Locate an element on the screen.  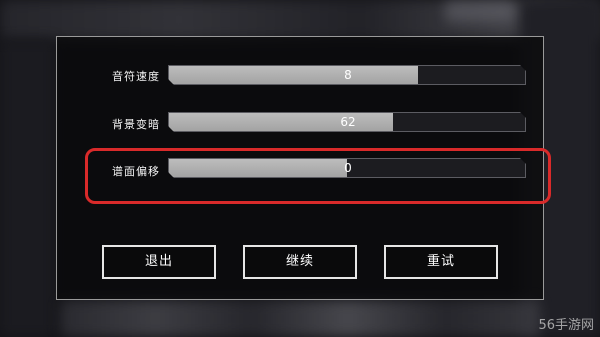
red-highlight-annotation is located at coordinates (318, 176).